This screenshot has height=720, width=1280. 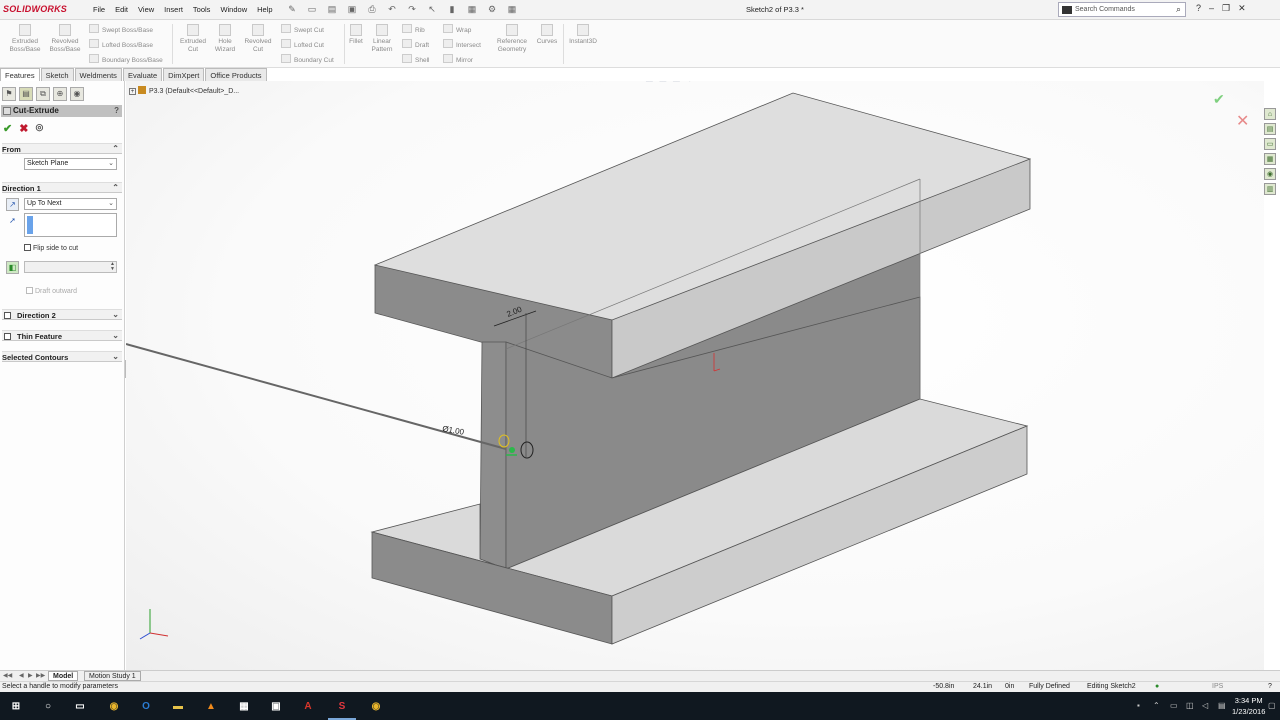 What do you see at coordinates (302, 29) in the screenshot?
I see `swept-cut-button: Swept Cut` at bounding box center [302, 29].